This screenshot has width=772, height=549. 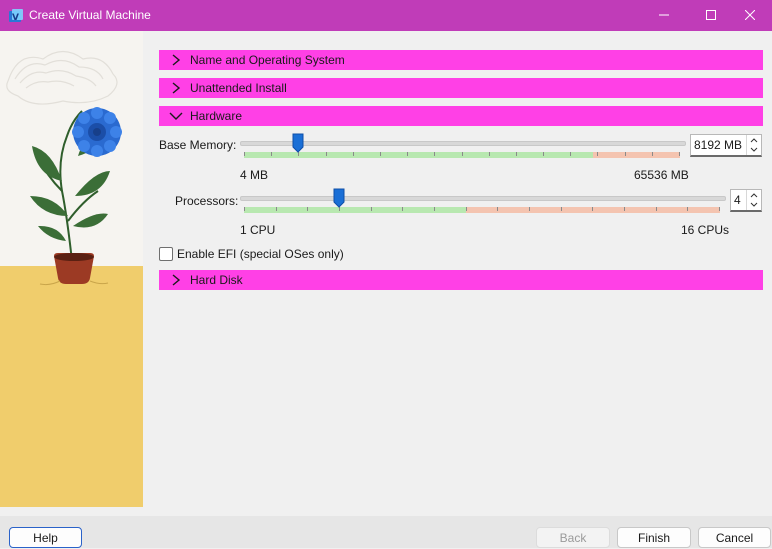 What do you see at coordinates (461, 280) in the screenshot?
I see `section-hard-disk: Hard Disk` at bounding box center [461, 280].